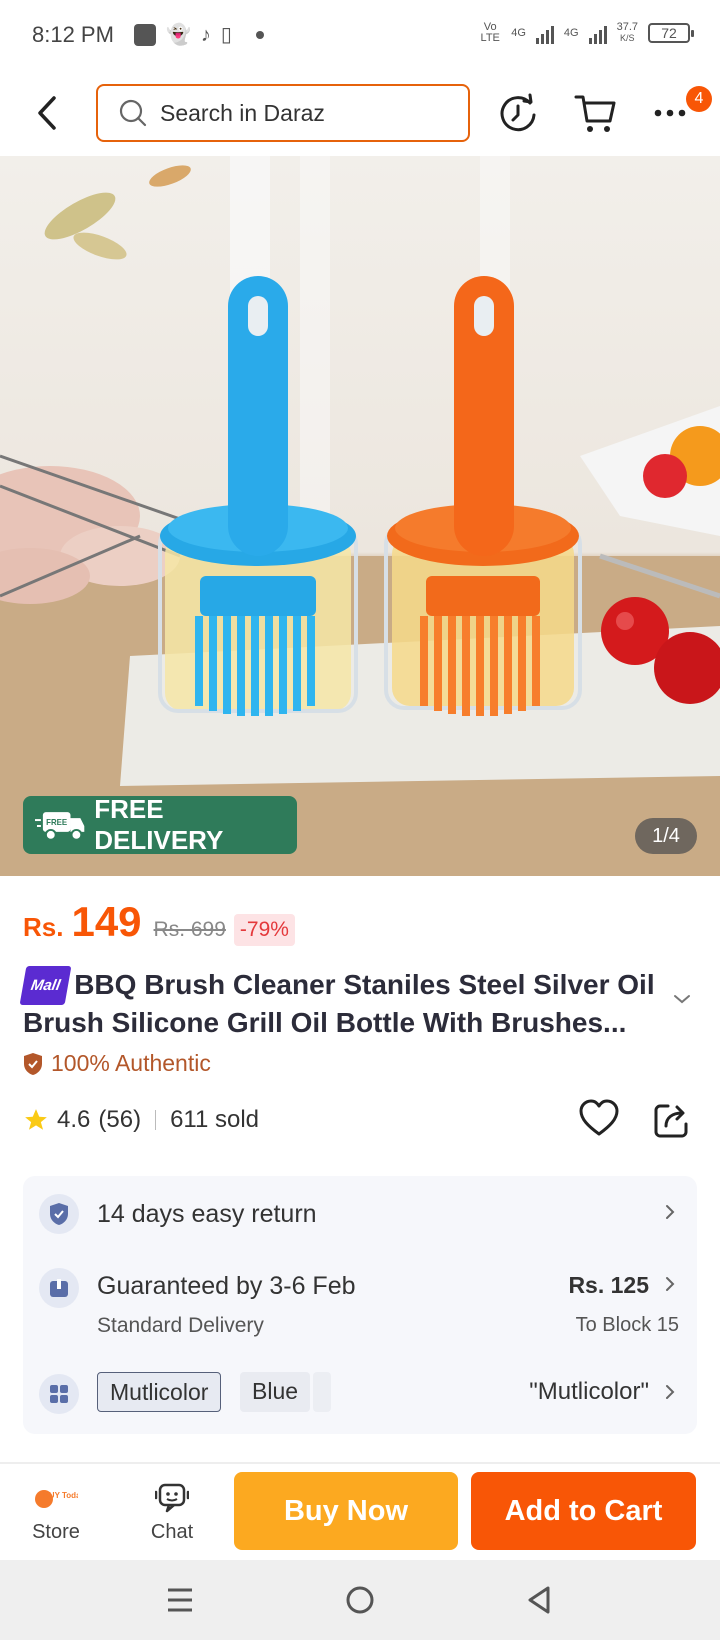 Image resolution: width=720 pixels, height=1640 pixels. What do you see at coordinates (275, 1392) in the screenshot?
I see `variant-chip-blue: Blue` at bounding box center [275, 1392].